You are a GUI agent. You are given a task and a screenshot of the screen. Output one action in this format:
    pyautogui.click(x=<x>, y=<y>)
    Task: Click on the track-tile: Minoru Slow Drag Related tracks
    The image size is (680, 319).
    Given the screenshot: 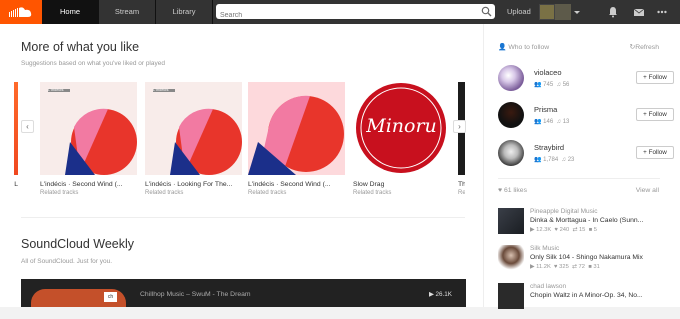 What is the action you would take?
    pyautogui.click(x=401, y=139)
    